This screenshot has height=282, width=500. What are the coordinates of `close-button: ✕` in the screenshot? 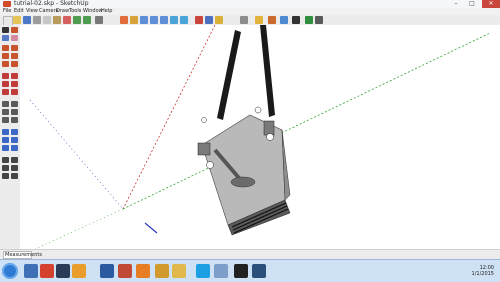 It's located at (491, 4).